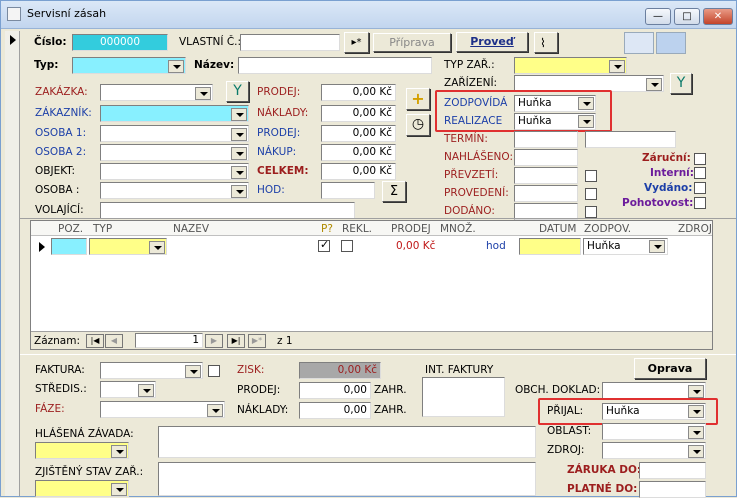 The width and height of the screenshot is (737, 498). I want to click on objekt-combo, so click(174, 171).